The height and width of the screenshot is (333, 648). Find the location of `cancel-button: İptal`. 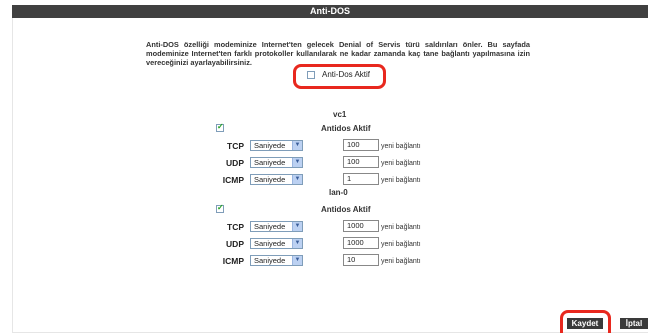

cancel-button: İptal is located at coordinates (634, 323).